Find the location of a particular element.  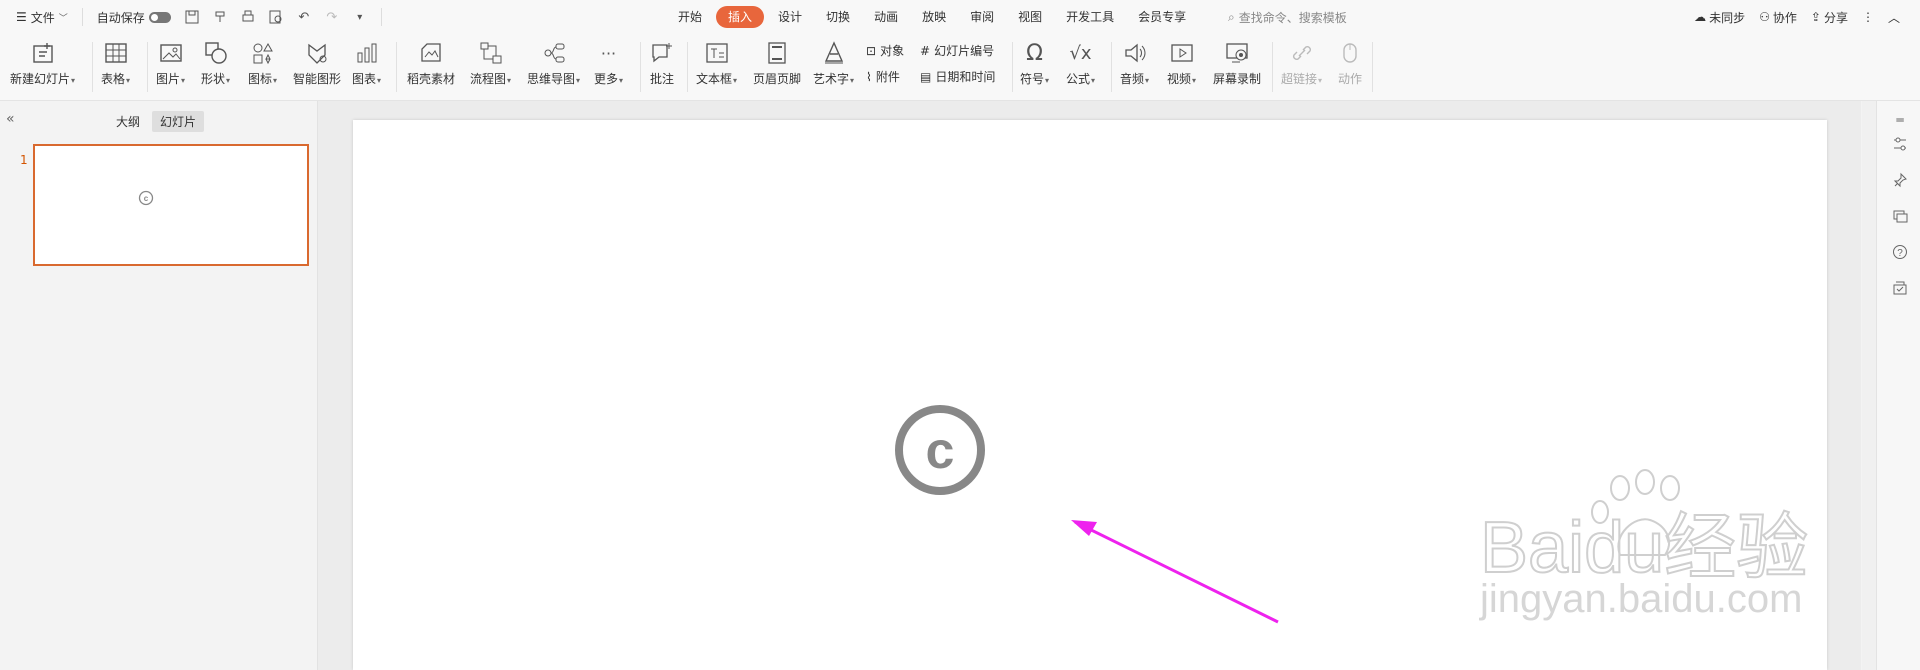

cloud-icon: ☁ is located at coordinates (1700, 17).